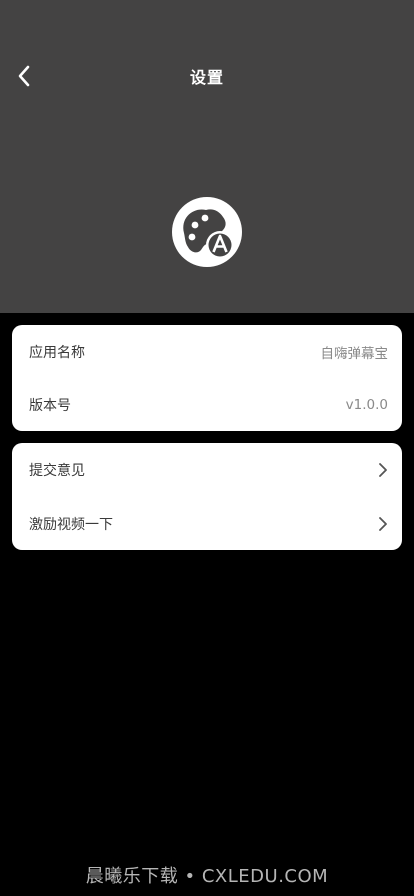 The height and width of the screenshot is (896, 414). I want to click on page-title: 设置, so click(206, 77).